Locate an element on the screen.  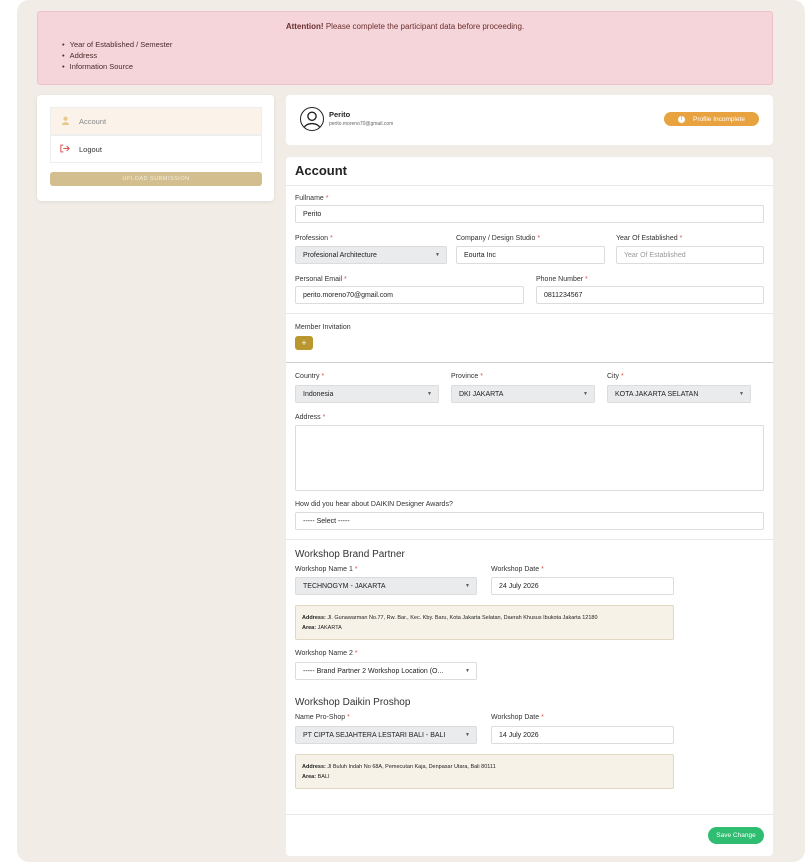
brand-partner-title: Workshop Brand Partner is located at coordinates (350, 554).